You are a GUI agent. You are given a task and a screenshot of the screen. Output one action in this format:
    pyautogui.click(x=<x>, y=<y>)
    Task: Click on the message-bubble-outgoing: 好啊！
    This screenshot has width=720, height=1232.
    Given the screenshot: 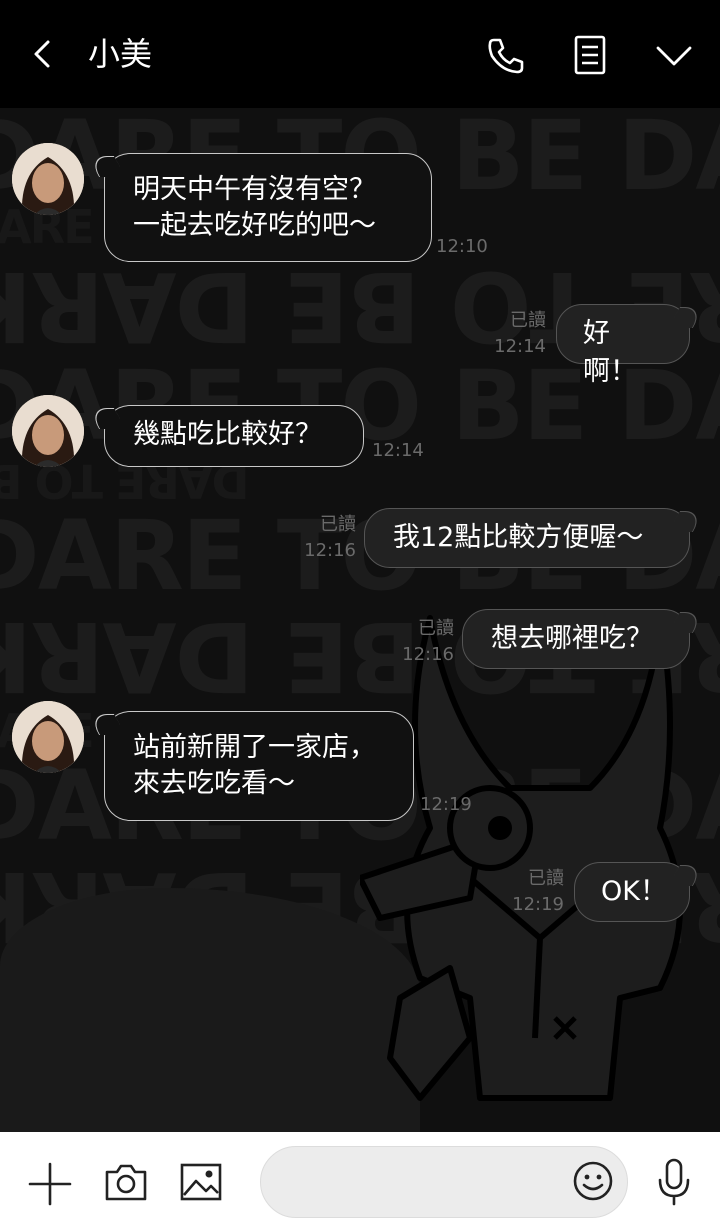 What is the action you would take?
    pyautogui.click(x=623, y=345)
    